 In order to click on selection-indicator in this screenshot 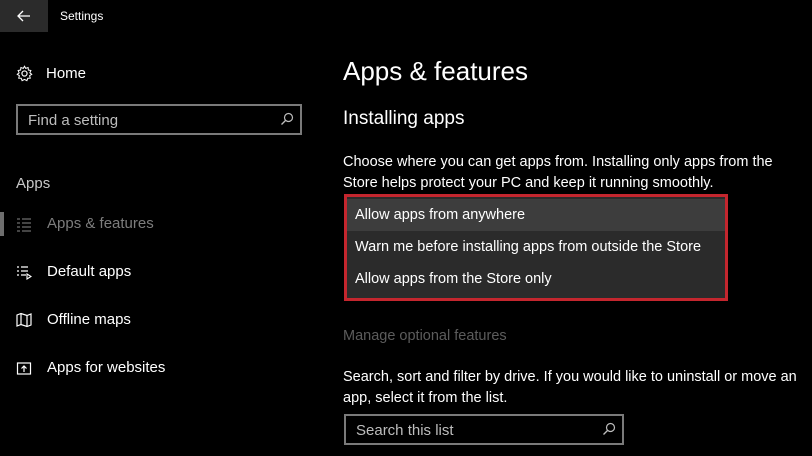, I will do `click(2, 224)`.